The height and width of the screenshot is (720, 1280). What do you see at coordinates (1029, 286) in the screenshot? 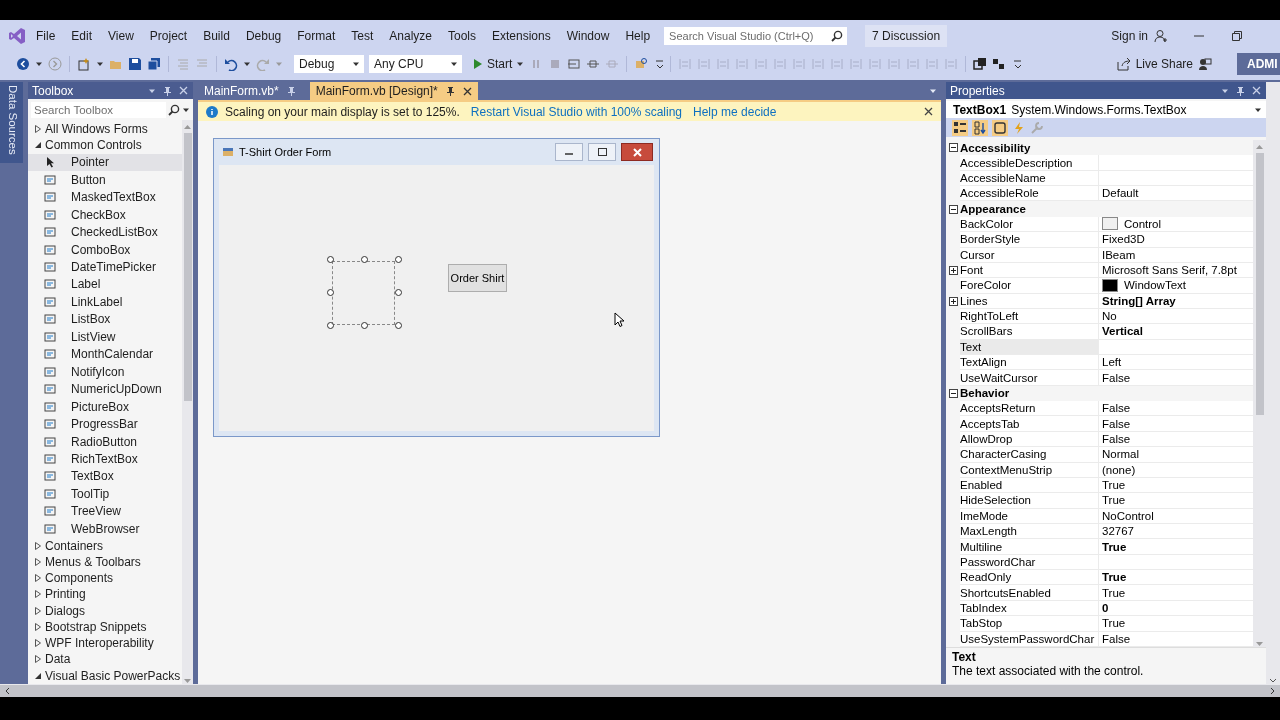
I see `property-name: ForeColor` at bounding box center [1029, 286].